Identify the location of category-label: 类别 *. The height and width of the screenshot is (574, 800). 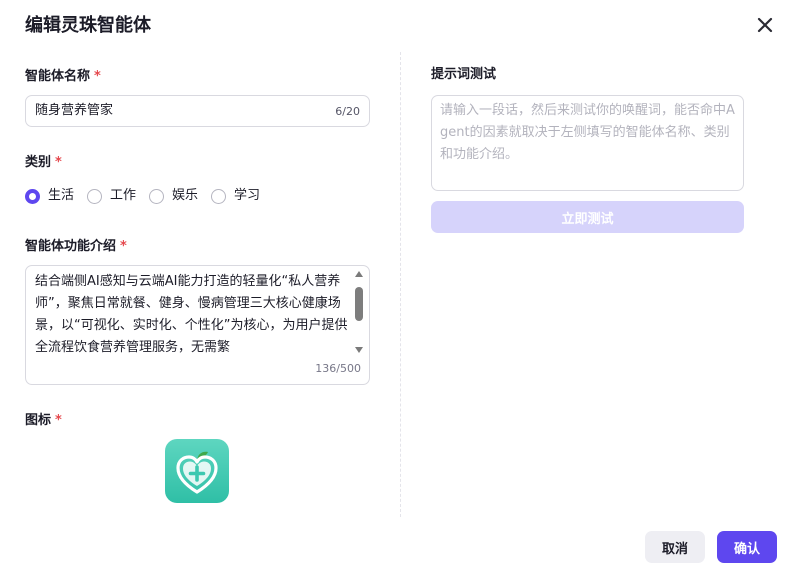
(43, 163).